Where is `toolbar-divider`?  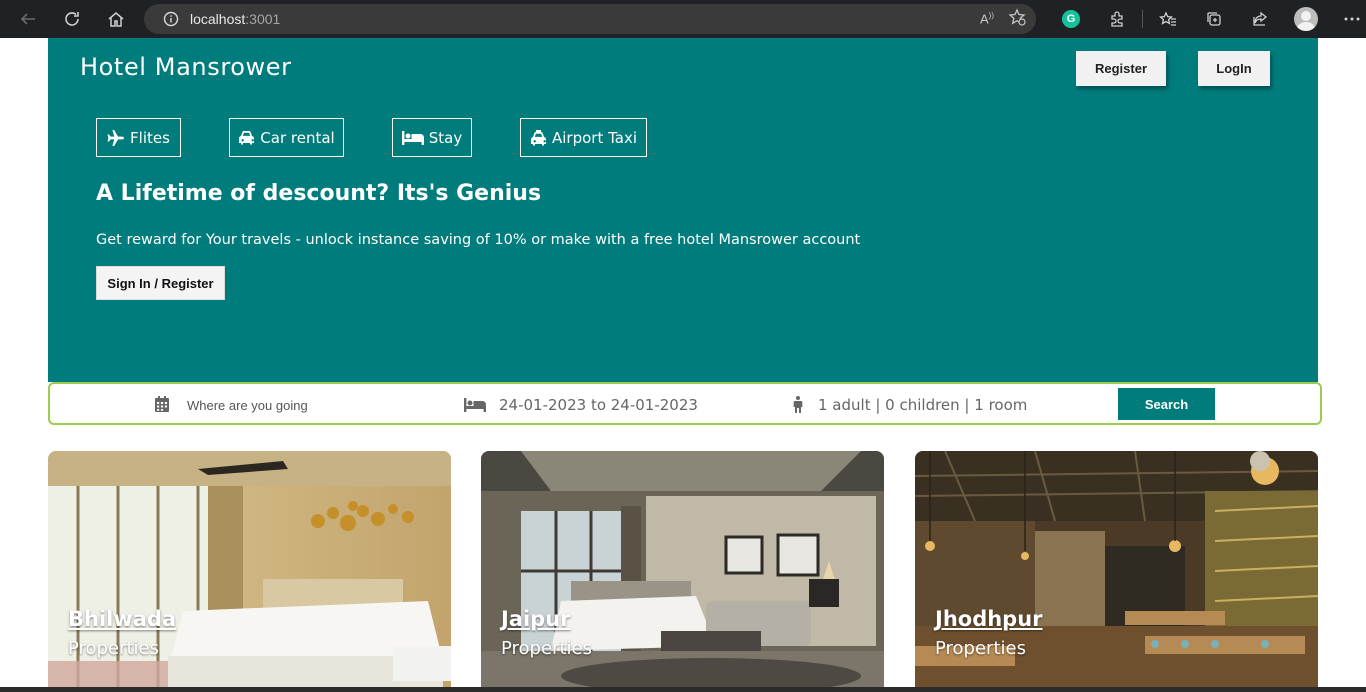
toolbar-divider is located at coordinates (1142, 19).